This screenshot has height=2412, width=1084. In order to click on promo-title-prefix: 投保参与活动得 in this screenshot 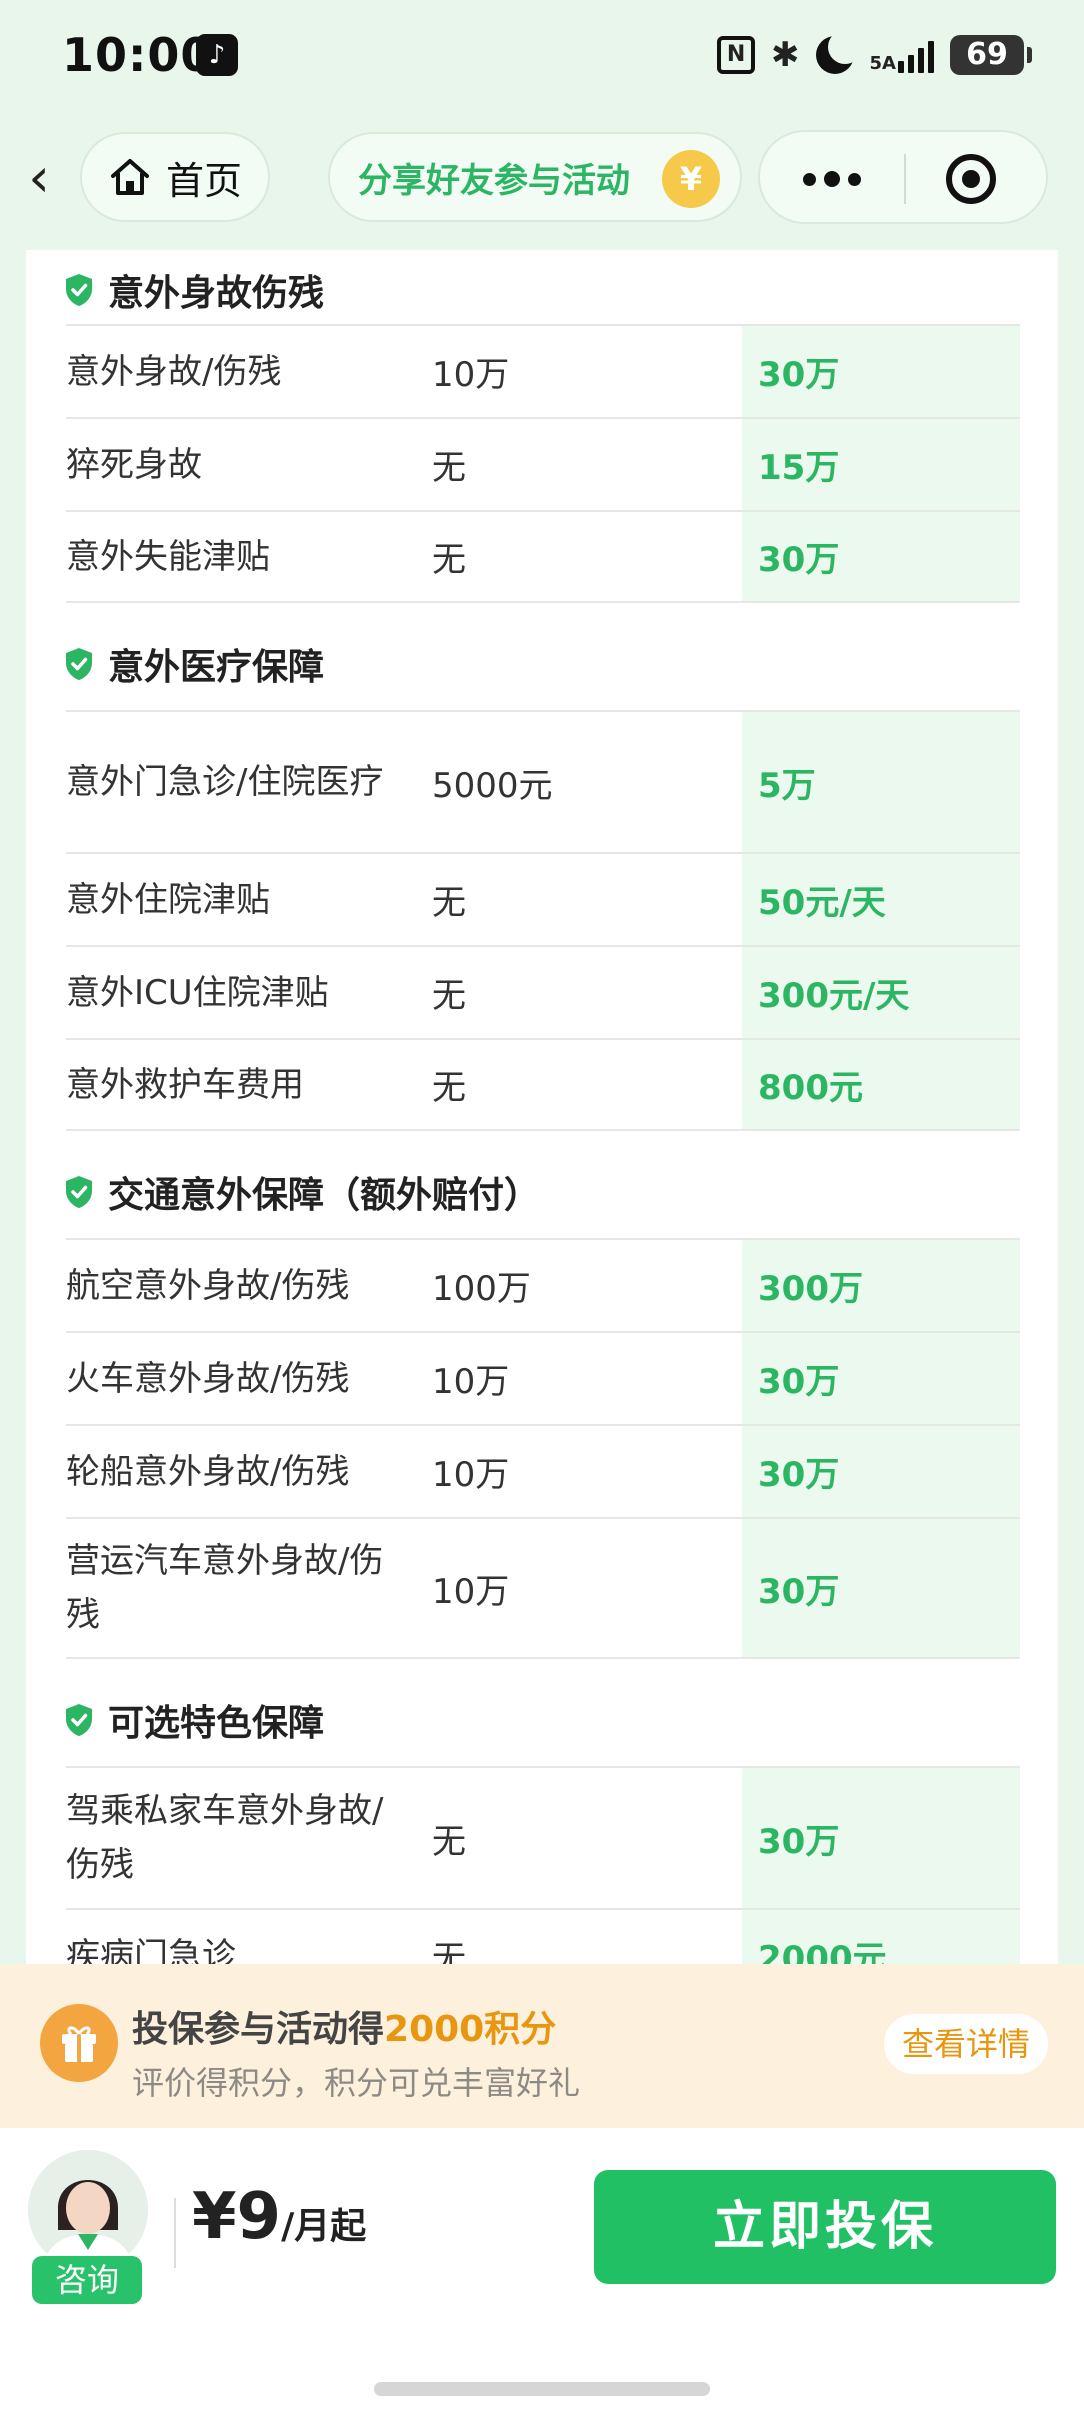, I will do `click(258, 2029)`.